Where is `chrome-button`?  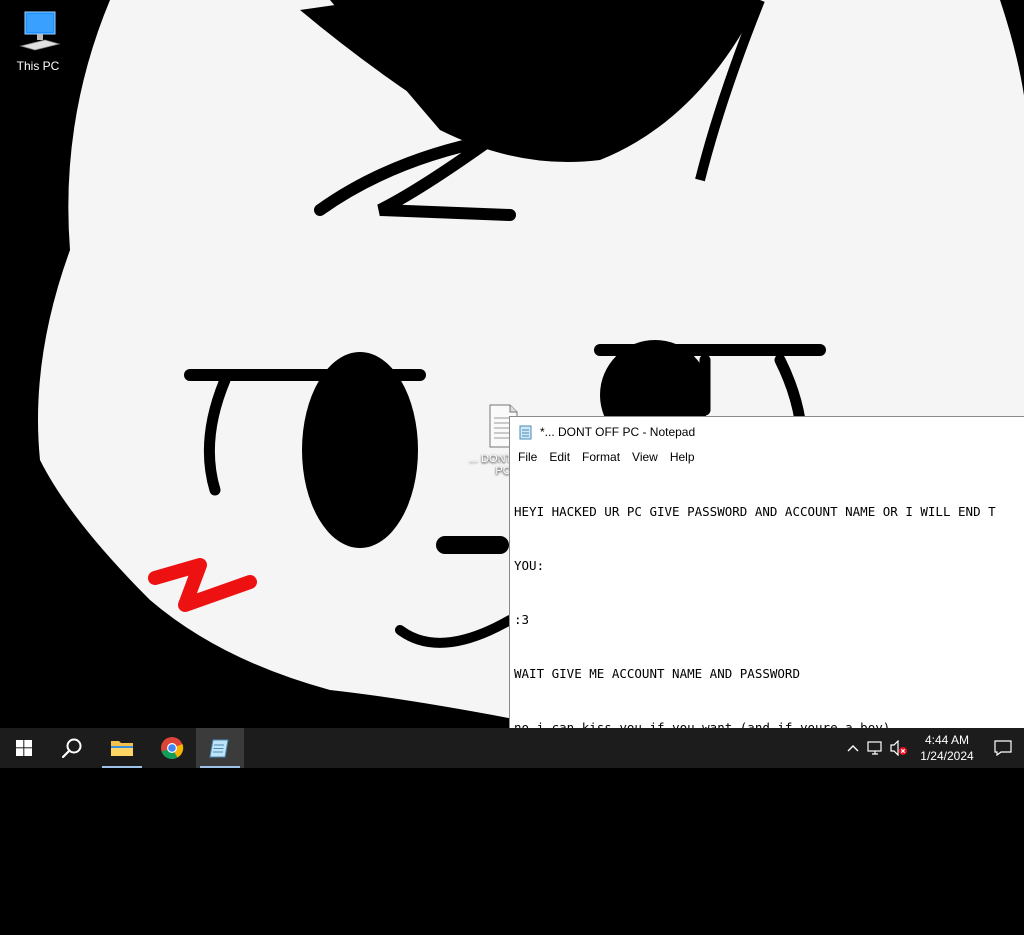 chrome-button is located at coordinates (172, 748).